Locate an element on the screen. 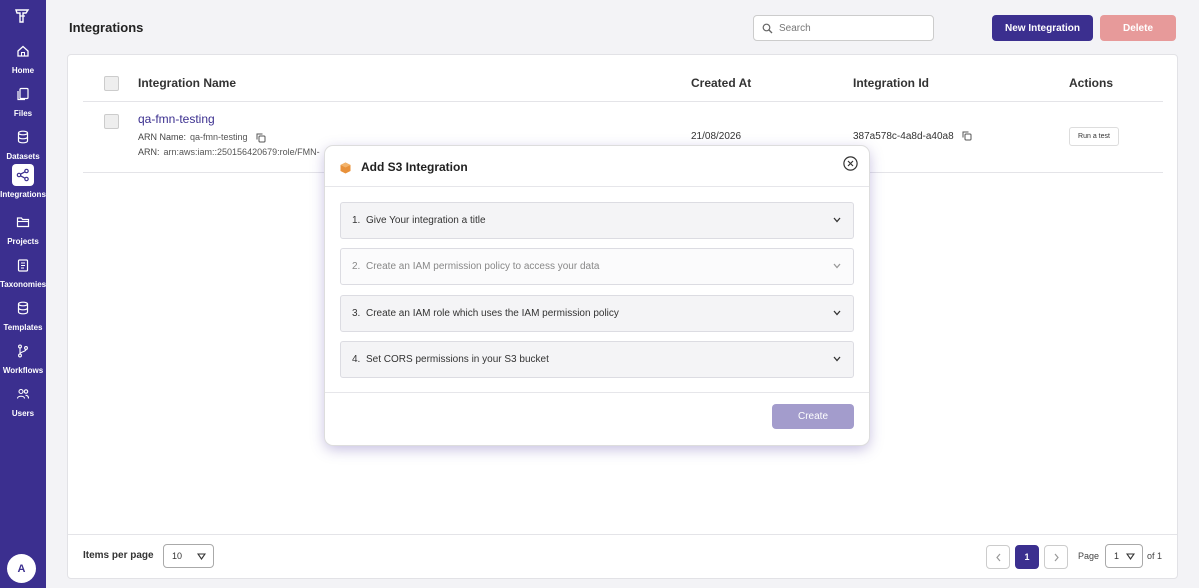 The height and width of the screenshot is (588, 1199). arn-name-value: qa-fmn-testing is located at coordinates (219, 137).